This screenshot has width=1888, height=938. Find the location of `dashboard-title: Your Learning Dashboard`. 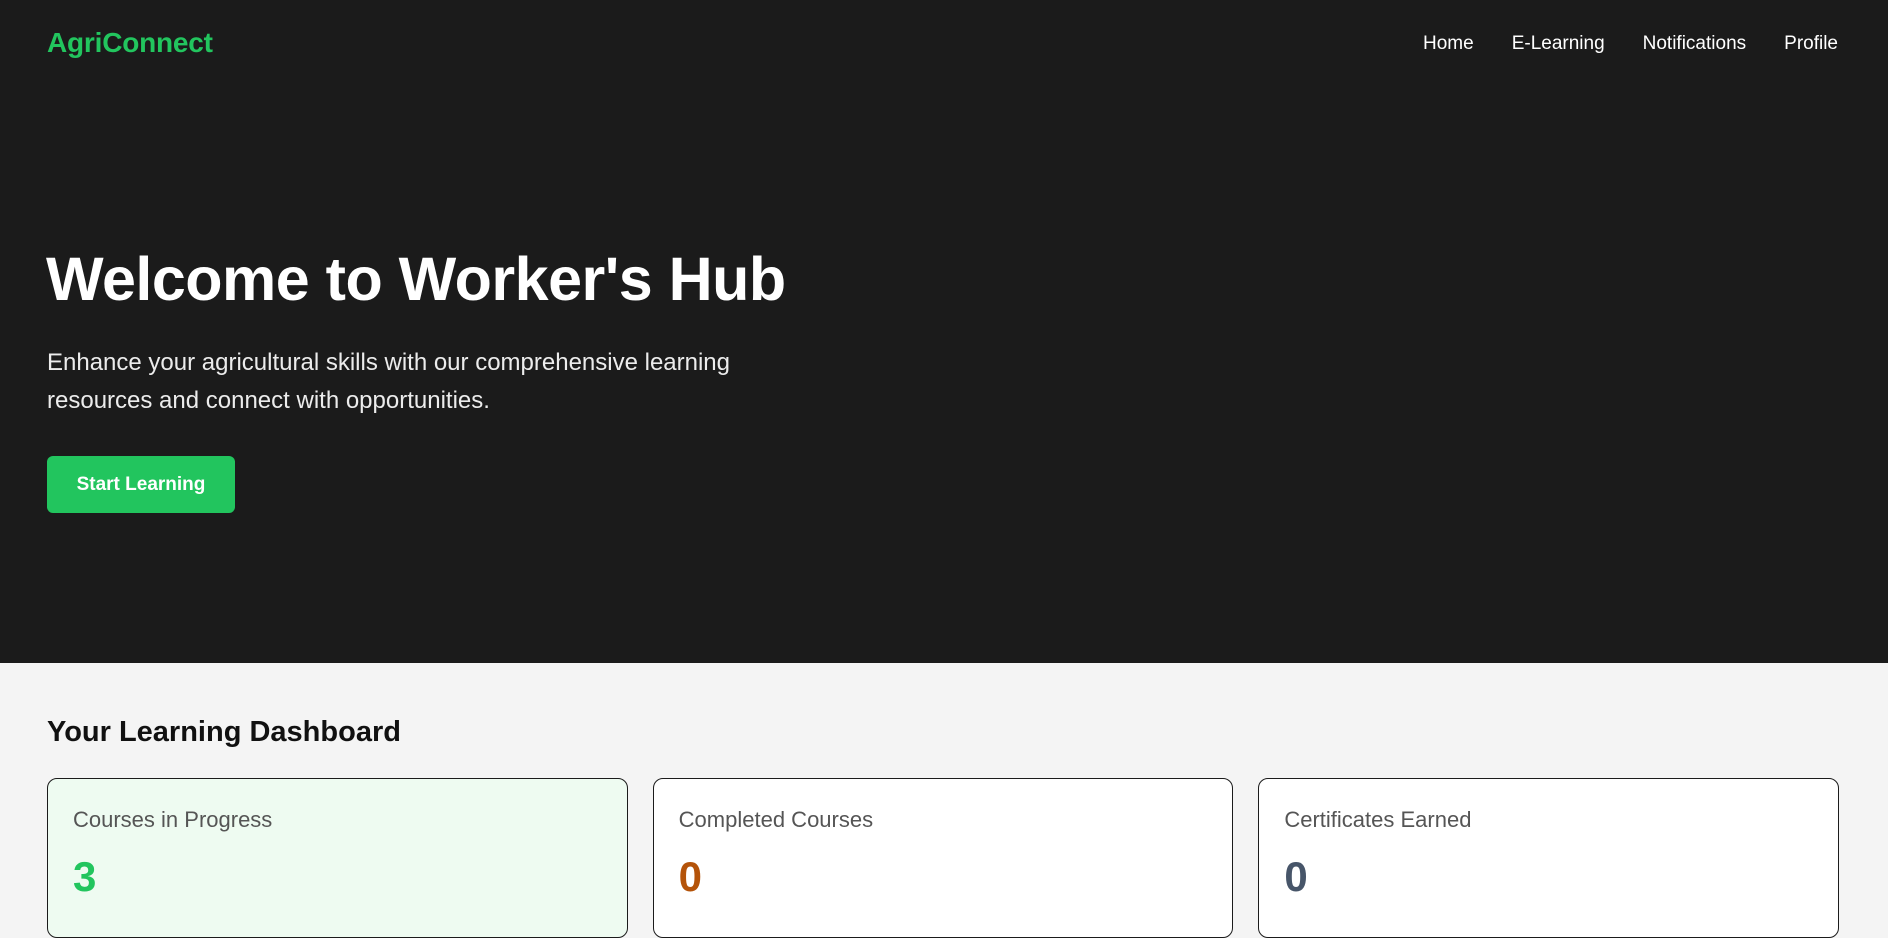

dashboard-title: Your Learning Dashboard is located at coordinates (224, 732).